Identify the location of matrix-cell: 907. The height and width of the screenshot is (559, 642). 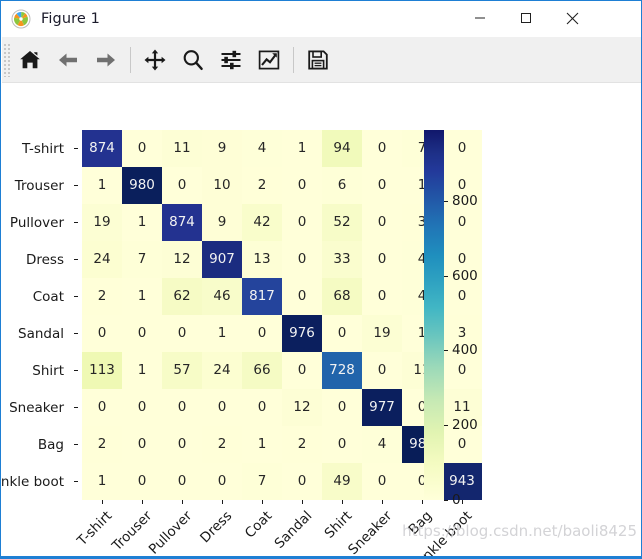
(222, 259).